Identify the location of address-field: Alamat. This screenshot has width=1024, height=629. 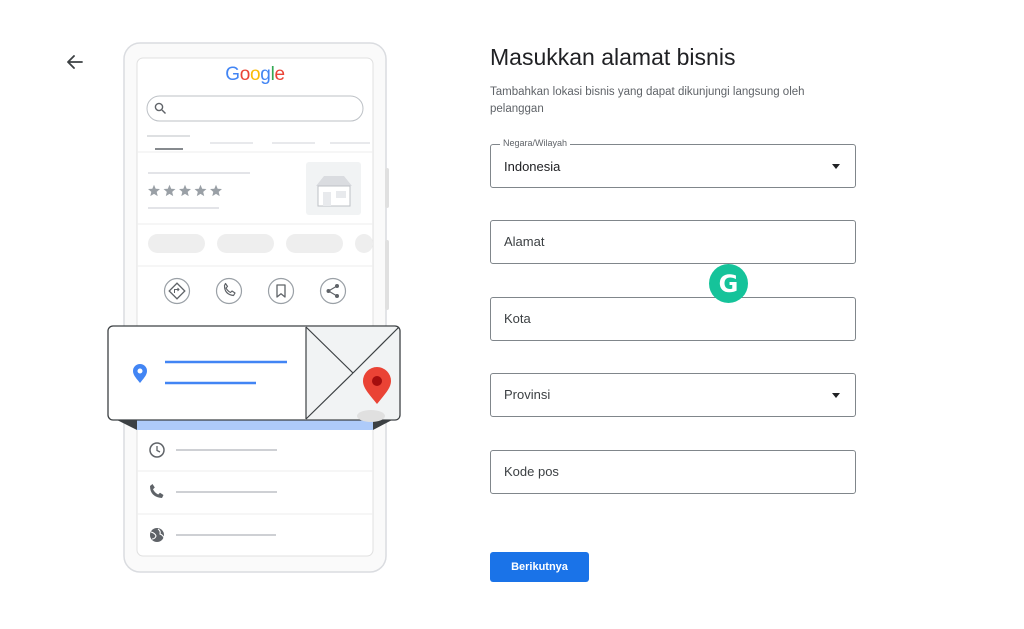
(673, 242).